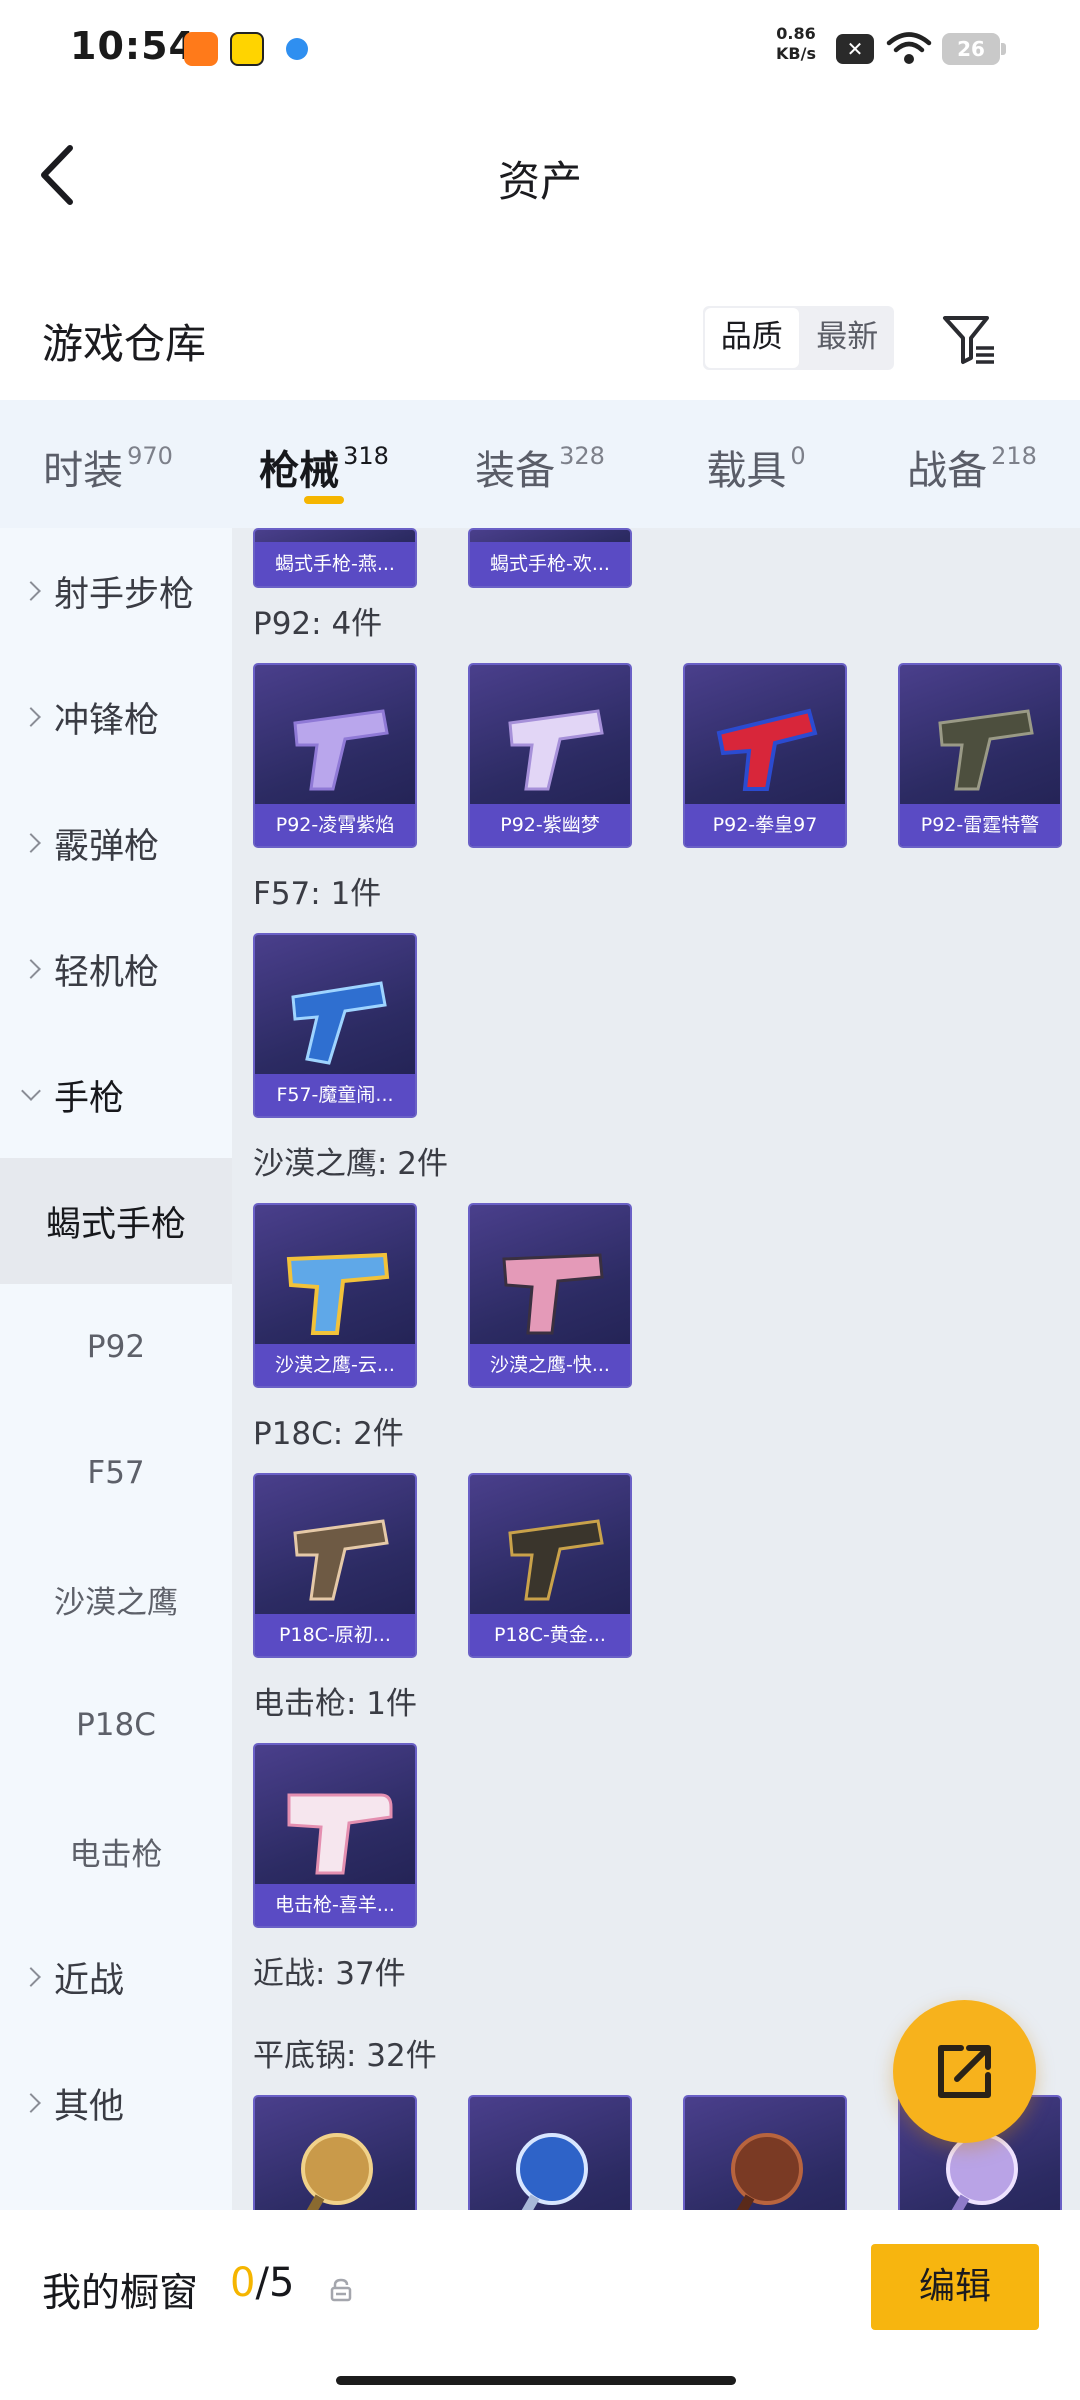 The image size is (1080, 2400). I want to click on warehouse-title: 游戏仓库, so click(124, 344).